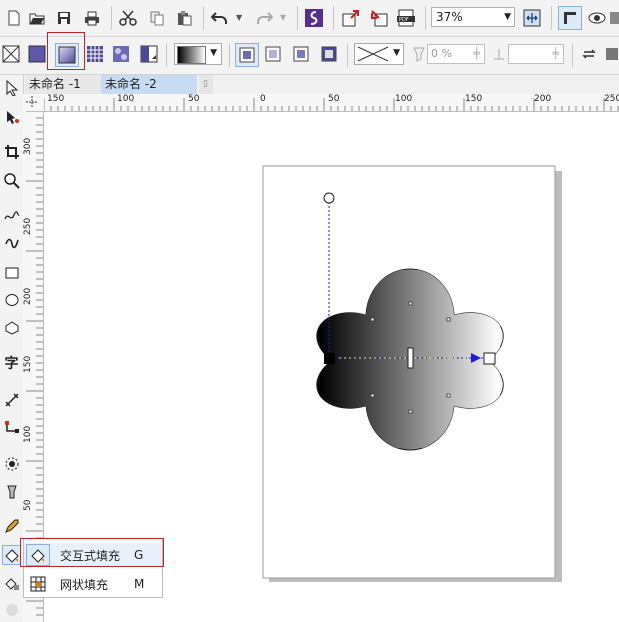 This screenshot has width=619, height=622. I want to click on outline-tool-icon, so click(11, 610).